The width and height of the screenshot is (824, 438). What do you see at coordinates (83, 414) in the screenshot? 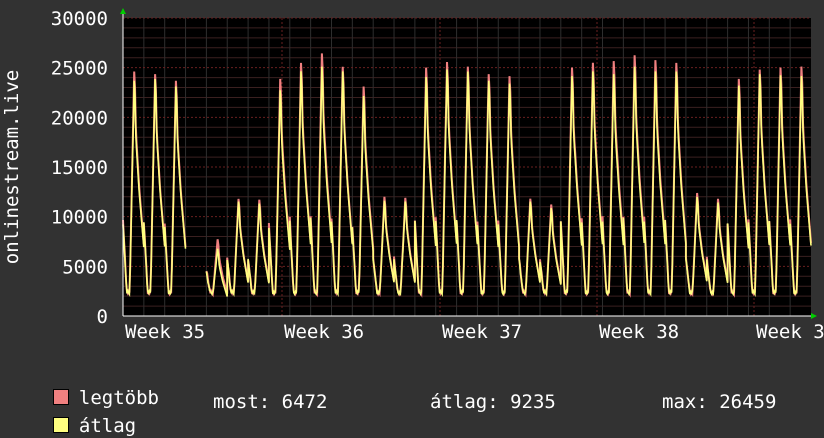
I see `legend-item-avg: átlag` at bounding box center [83, 414].